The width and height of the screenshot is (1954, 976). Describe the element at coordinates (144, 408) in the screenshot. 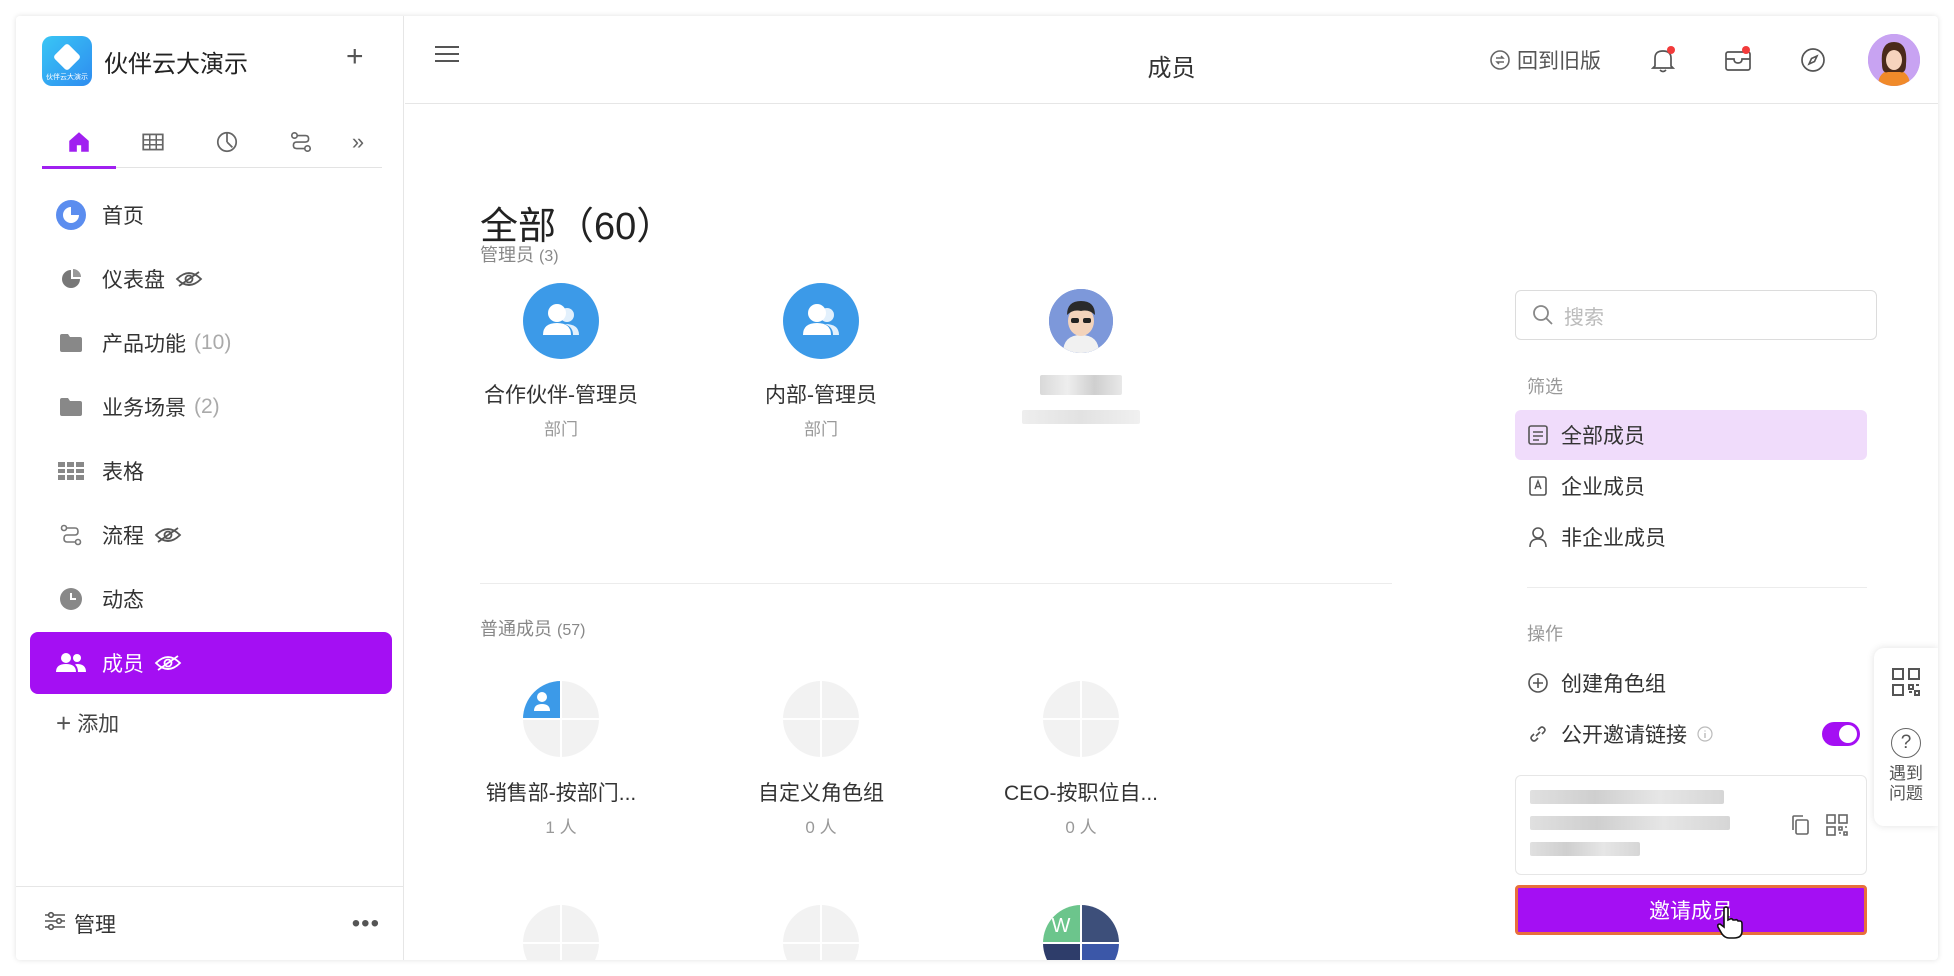

I see `sidebar-item-label: 业务场景` at that location.